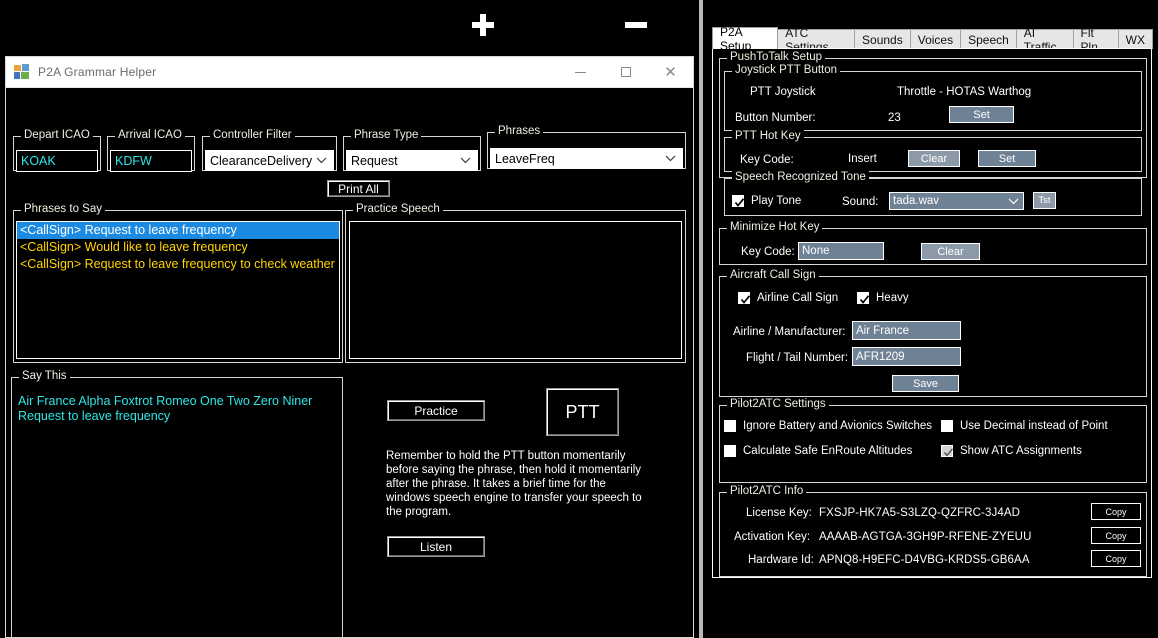  Describe the element at coordinates (1021, 451) in the screenshot. I see `show-atc-assignments-label: Show ATC Assignments` at that location.